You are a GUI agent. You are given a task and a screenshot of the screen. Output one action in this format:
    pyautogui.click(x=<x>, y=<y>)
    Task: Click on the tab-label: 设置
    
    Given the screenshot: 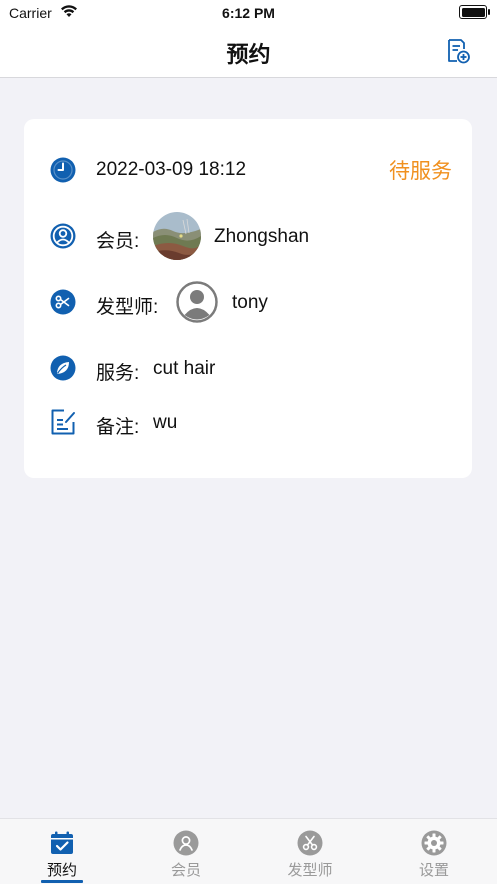 What is the action you would take?
    pyautogui.click(x=433, y=870)
    